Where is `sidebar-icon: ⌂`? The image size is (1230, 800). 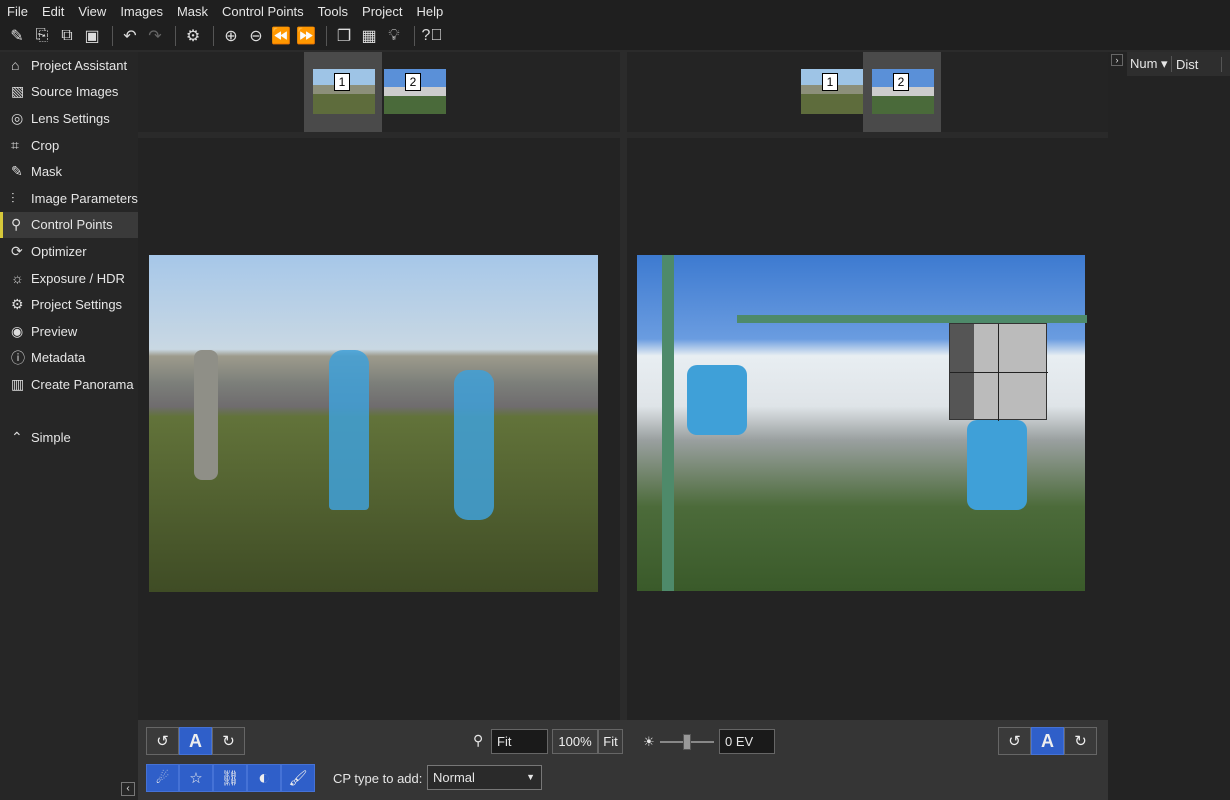 sidebar-icon: ⌂ is located at coordinates (15, 65).